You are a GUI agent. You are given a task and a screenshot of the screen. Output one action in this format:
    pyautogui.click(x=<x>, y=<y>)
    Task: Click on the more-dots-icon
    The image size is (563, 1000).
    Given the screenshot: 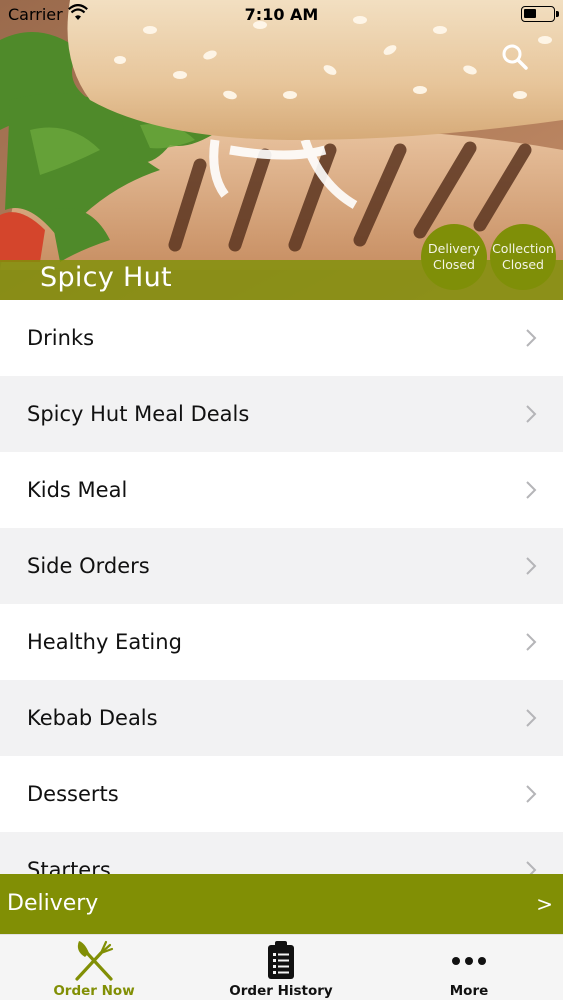 What is the action you would take?
    pyautogui.click(x=469, y=961)
    